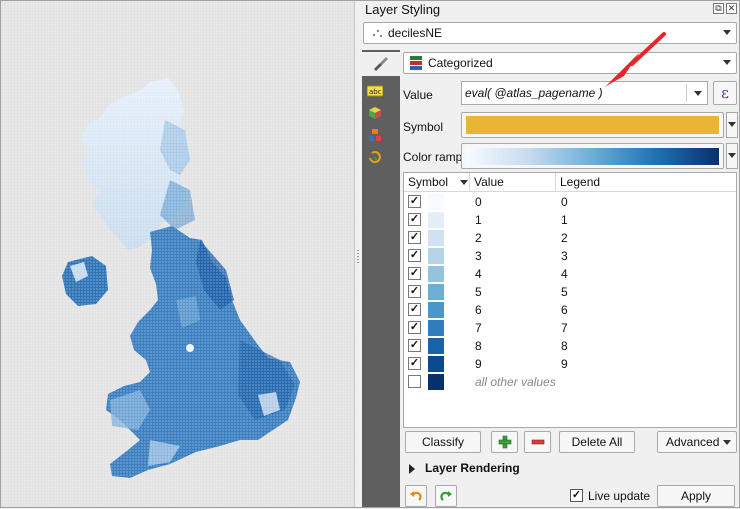 This screenshot has height=509, width=740. I want to click on svg-text: abc, so click(375, 92).